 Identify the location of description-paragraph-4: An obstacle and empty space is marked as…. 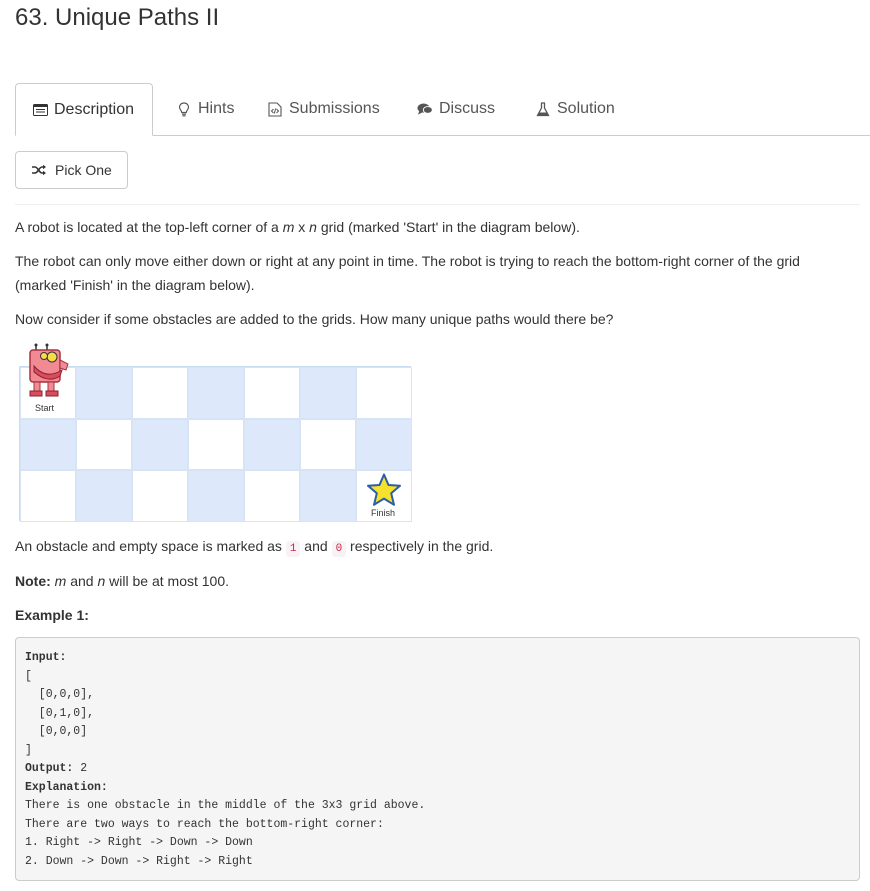
(254, 547).